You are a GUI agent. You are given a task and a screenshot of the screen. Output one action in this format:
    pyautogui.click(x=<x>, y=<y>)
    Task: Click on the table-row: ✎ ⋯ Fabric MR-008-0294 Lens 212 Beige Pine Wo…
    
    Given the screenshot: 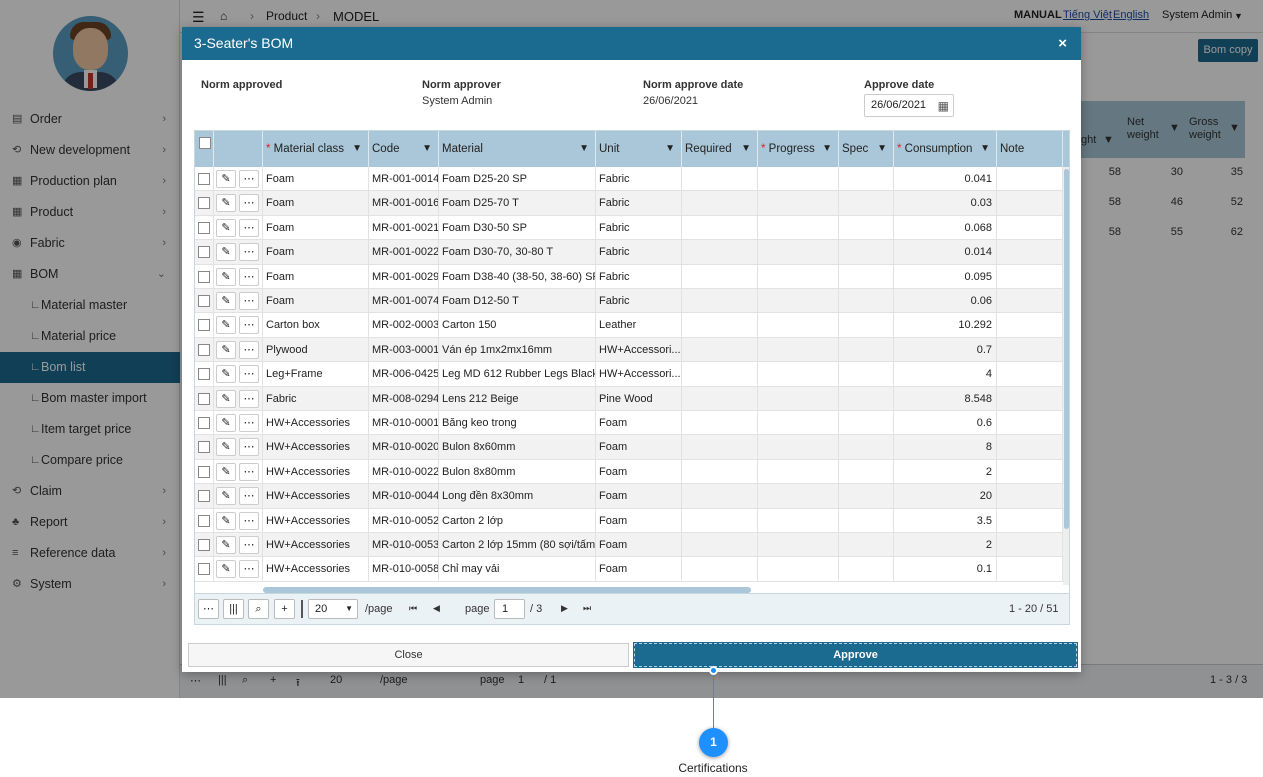 What is the action you would take?
    pyautogui.click(x=629, y=398)
    